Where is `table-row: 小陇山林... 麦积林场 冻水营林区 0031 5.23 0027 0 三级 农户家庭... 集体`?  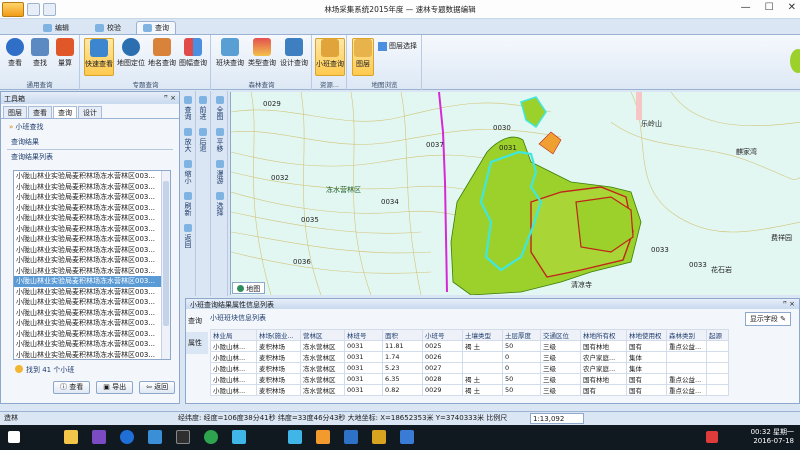 table-row: 小陇山林... 麦积林场 冻水营林区 0031 5.23 0027 0 三级 农户家庭... 集体 is located at coordinates (469, 368).